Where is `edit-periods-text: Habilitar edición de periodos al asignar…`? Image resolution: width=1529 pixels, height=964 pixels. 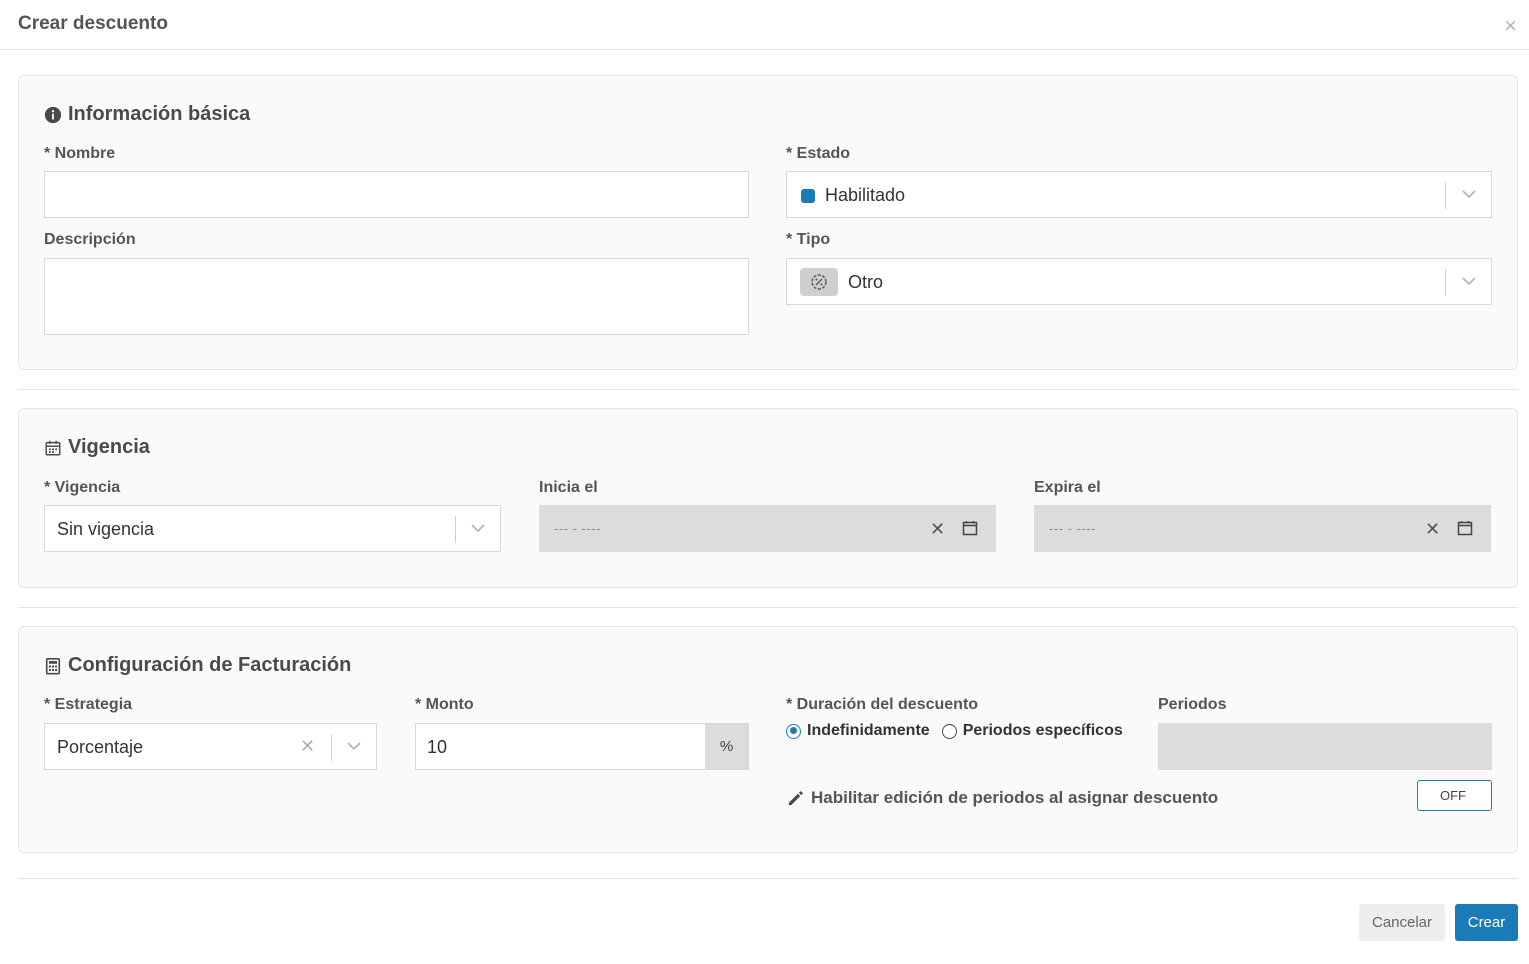
edit-periods-text: Habilitar edición de periodos al asignar… is located at coordinates (1015, 797).